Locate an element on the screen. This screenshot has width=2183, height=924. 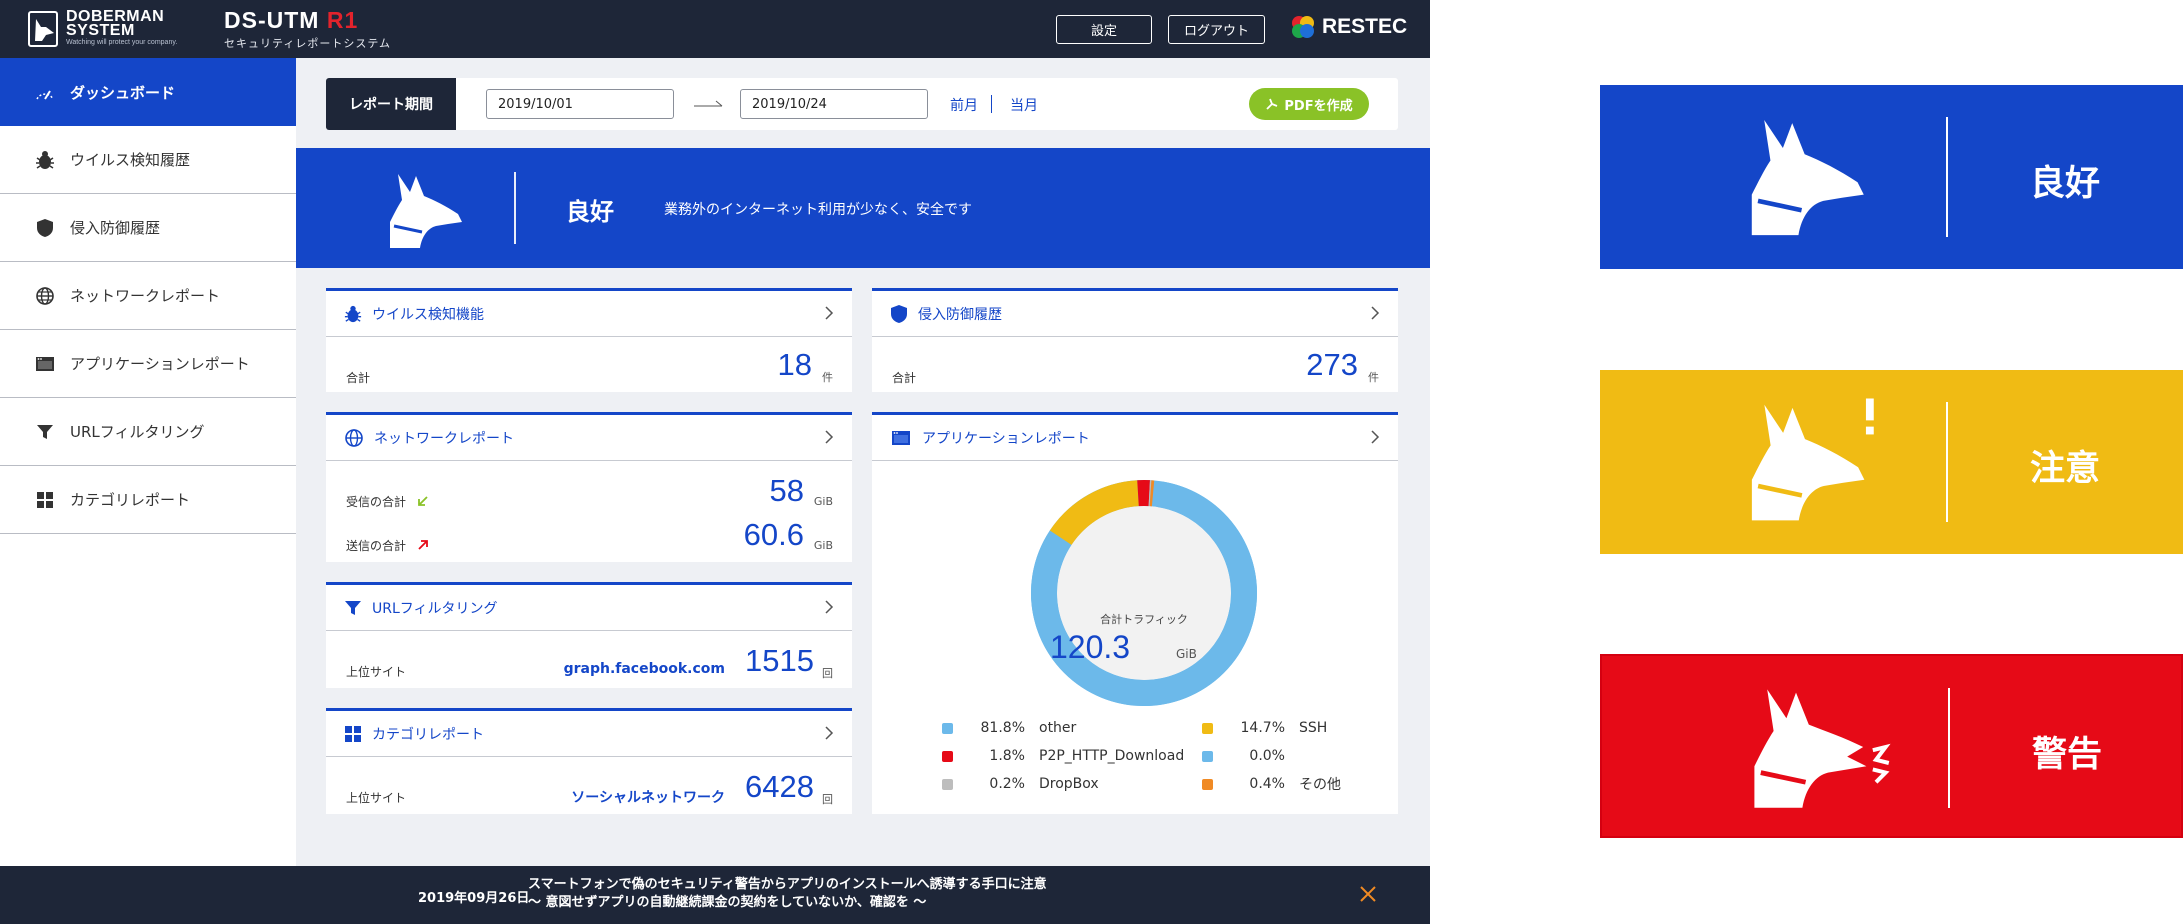
receive-total-label: 受信の合計 is located at coordinates (376, 502).